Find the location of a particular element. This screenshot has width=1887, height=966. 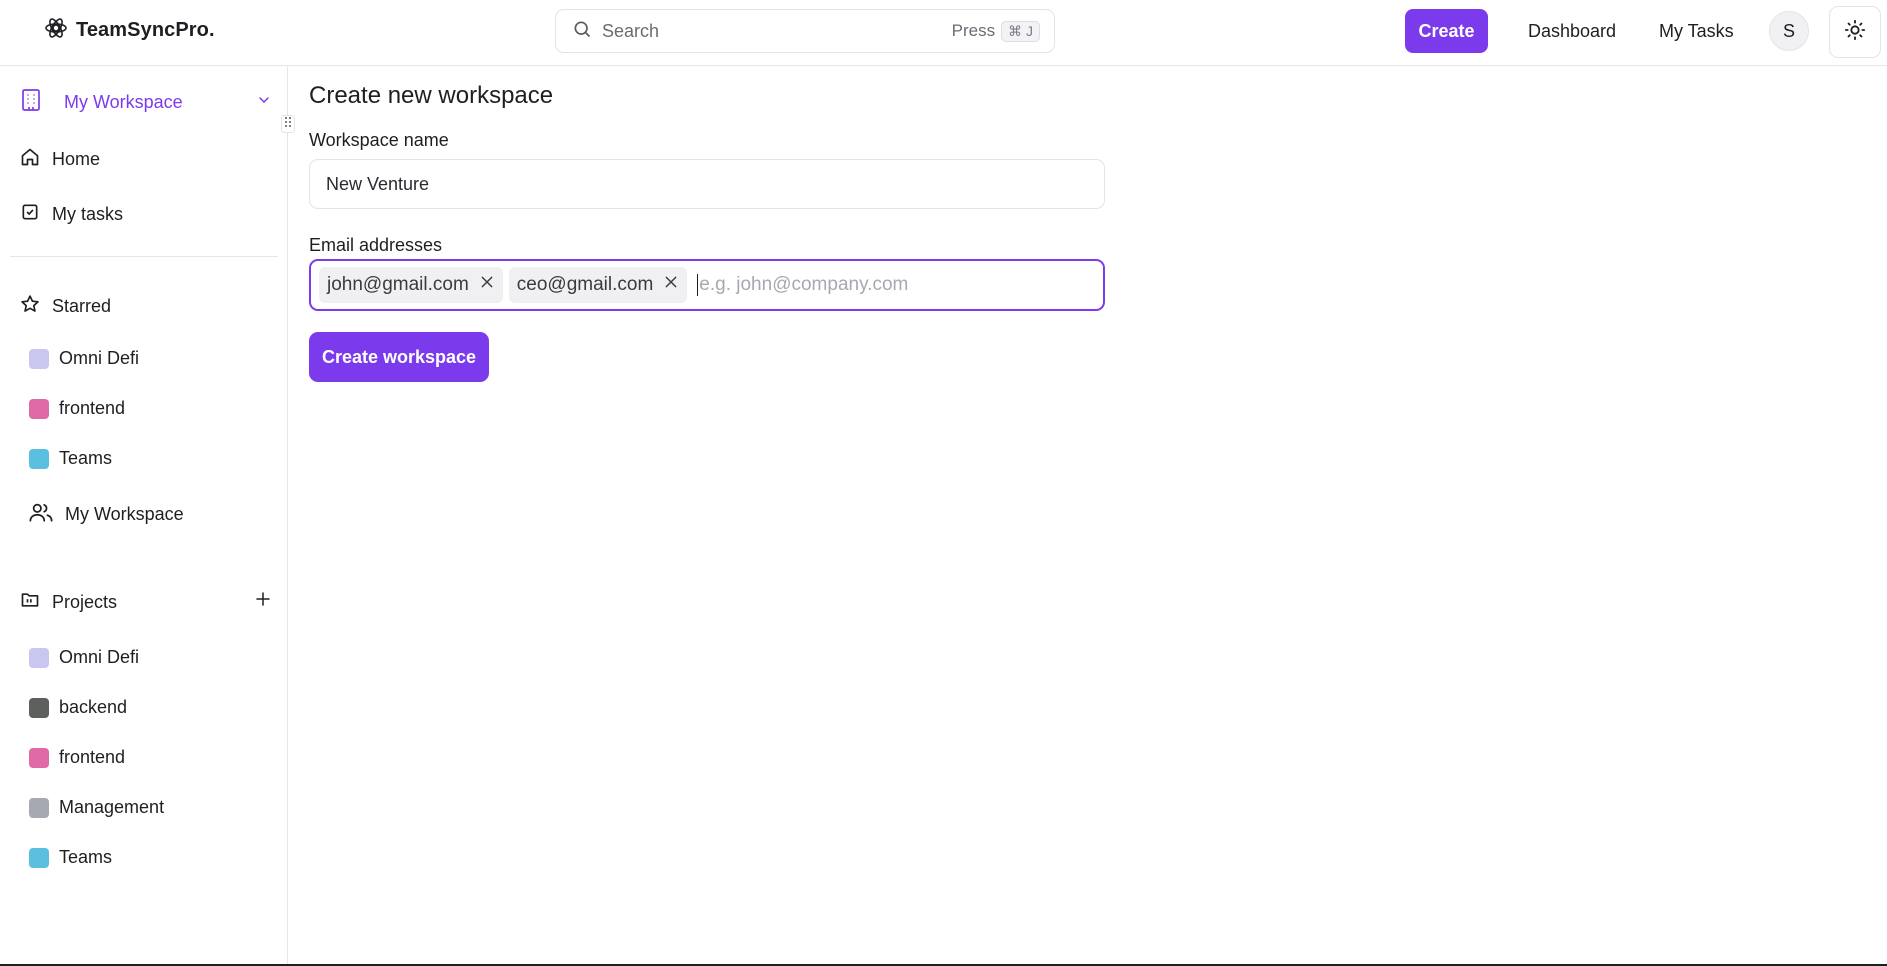

users-icon is located at coordinates (41, 514).